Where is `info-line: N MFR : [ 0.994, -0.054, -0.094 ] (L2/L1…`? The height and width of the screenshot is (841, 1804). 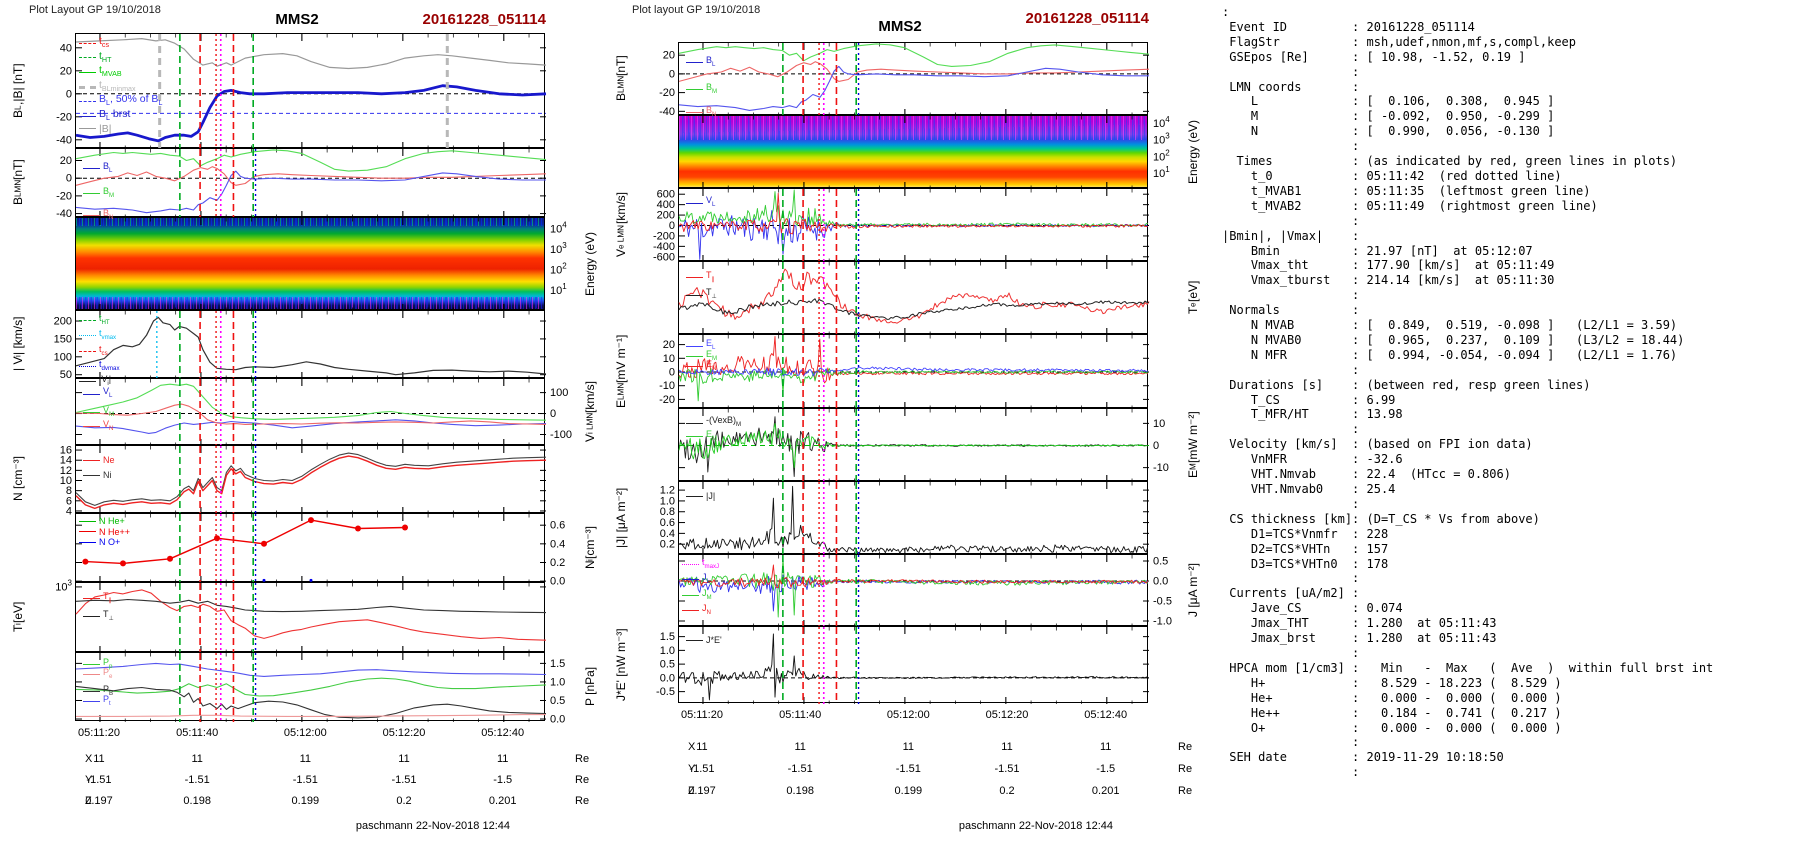
info-line: N MFR : [ 0.994, -0.054, -0.094 ] (L2/L1… is located at coordinates (1450, 354).